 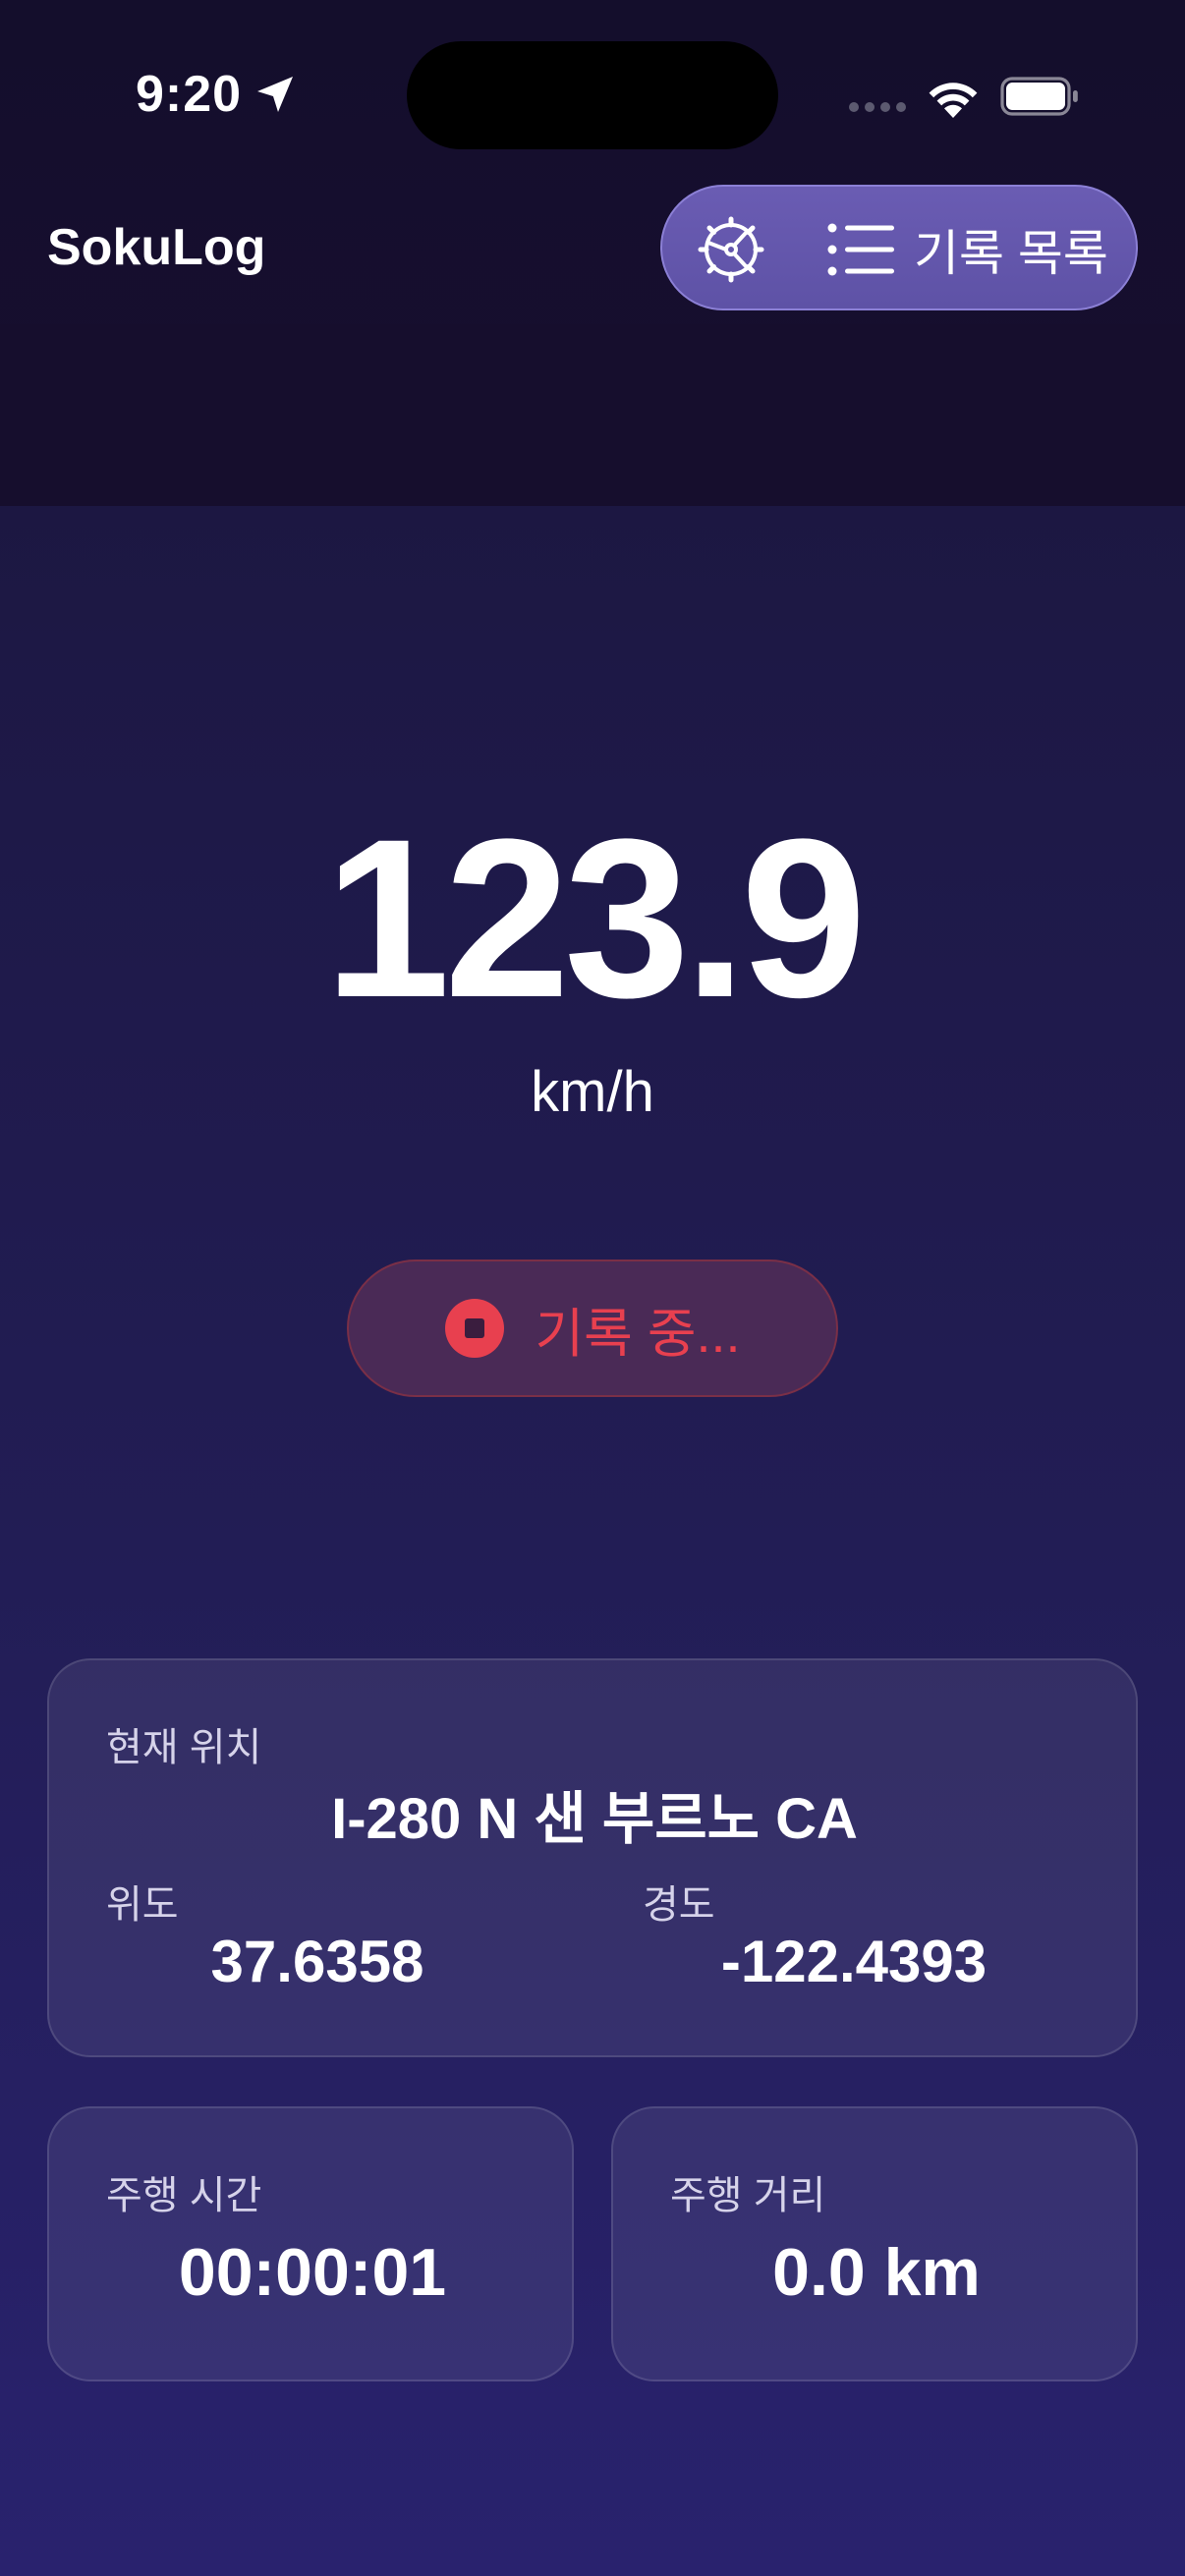 I want to click on records-list-button: 기록 목록, so click(x=968, y=249).